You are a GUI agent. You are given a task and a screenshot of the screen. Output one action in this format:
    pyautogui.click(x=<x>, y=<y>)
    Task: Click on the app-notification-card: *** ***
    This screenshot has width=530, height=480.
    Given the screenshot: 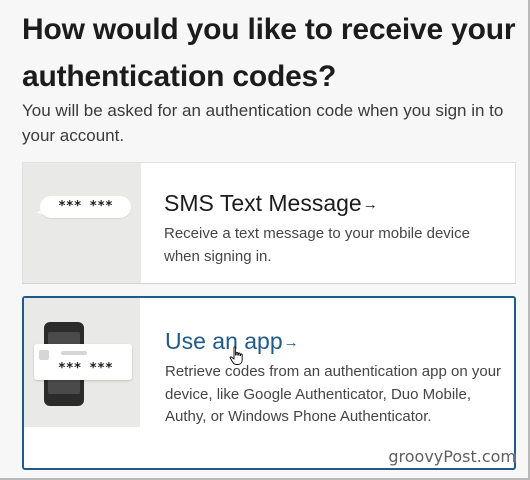 What is the action you would take?
    pyautogui.click(x=83, y=362)
    